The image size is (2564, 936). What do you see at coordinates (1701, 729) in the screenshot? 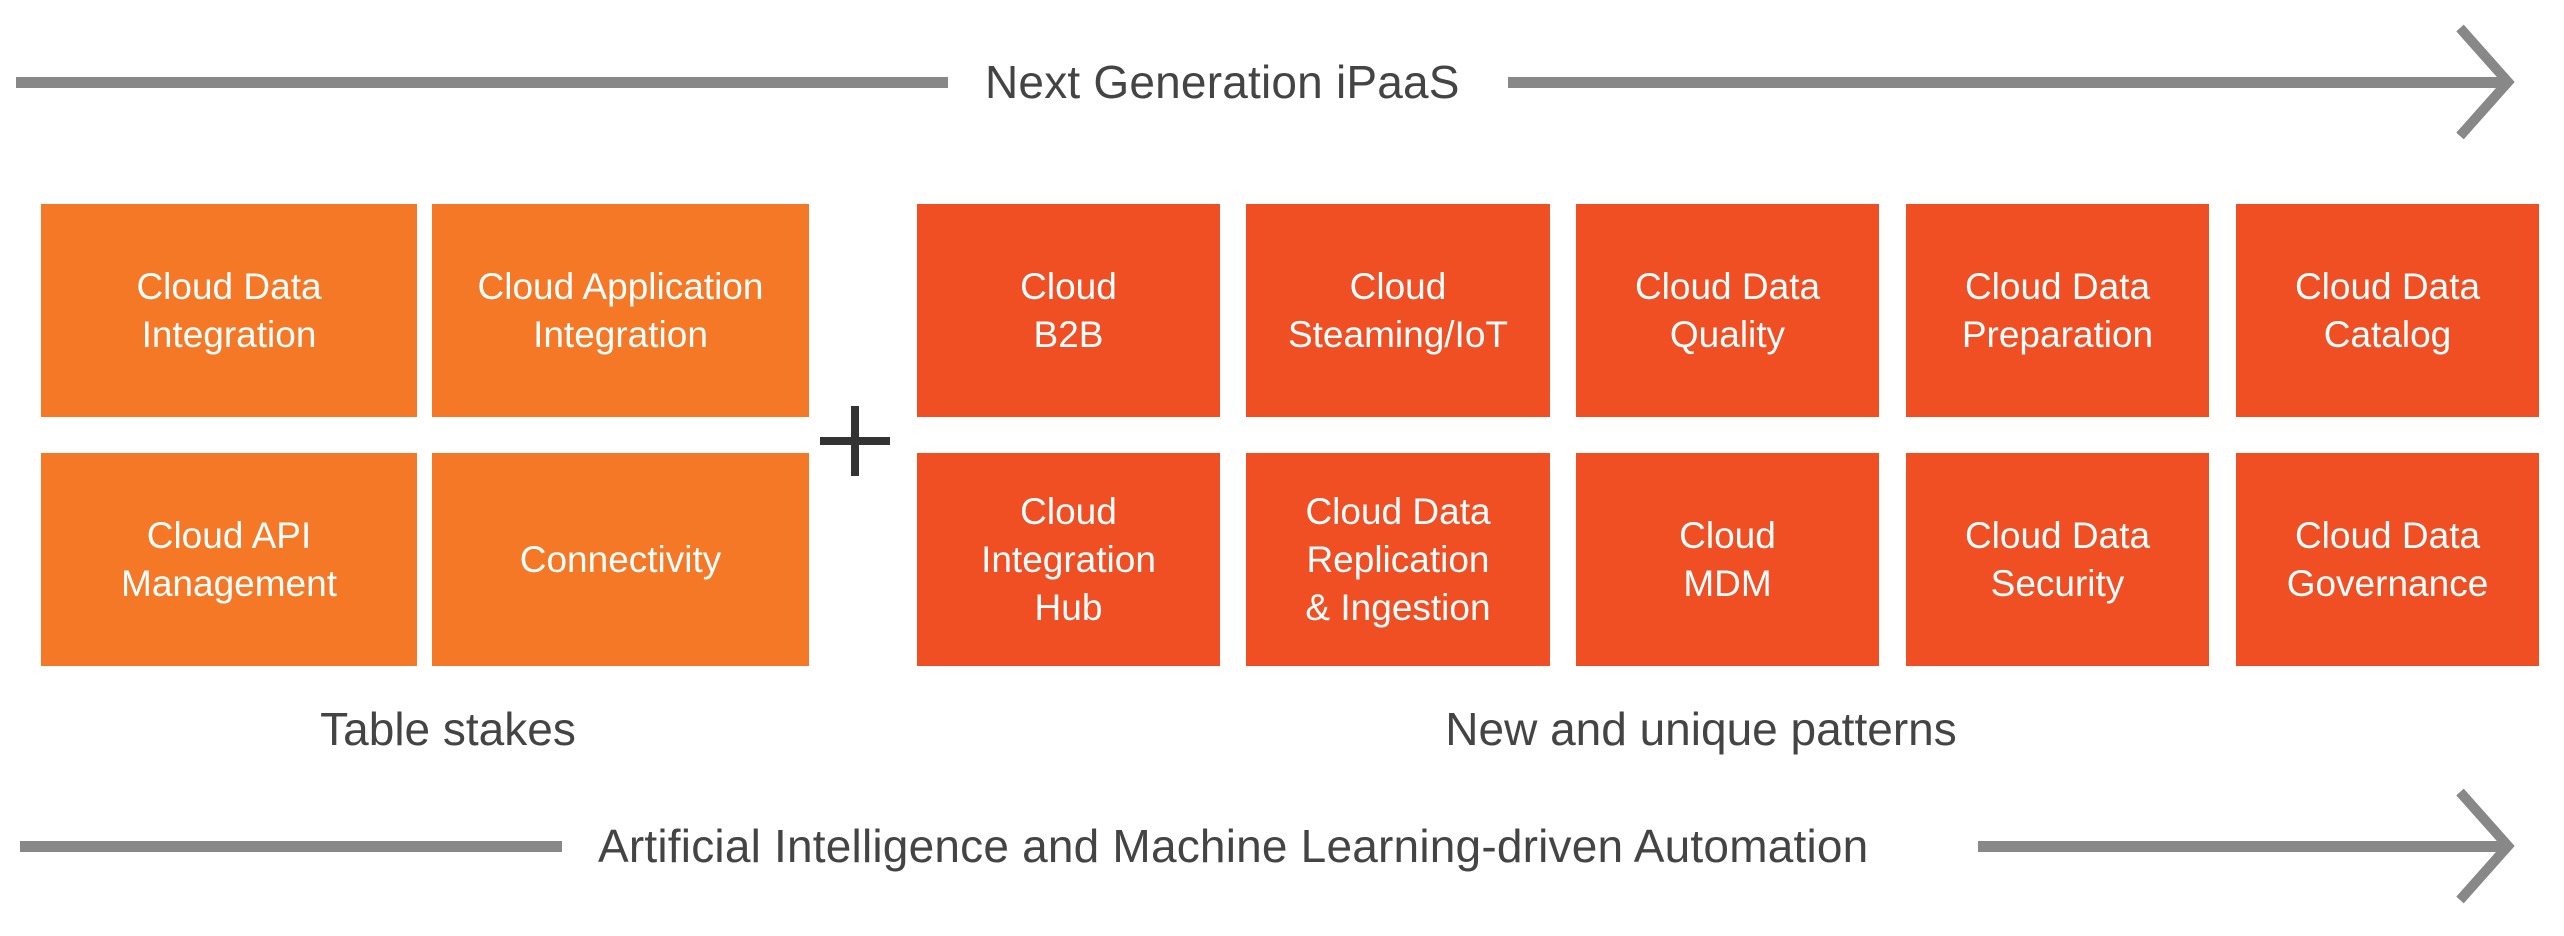
I see `new-patterns-label: New and unique patterns` at bounding box center [1701, 729].